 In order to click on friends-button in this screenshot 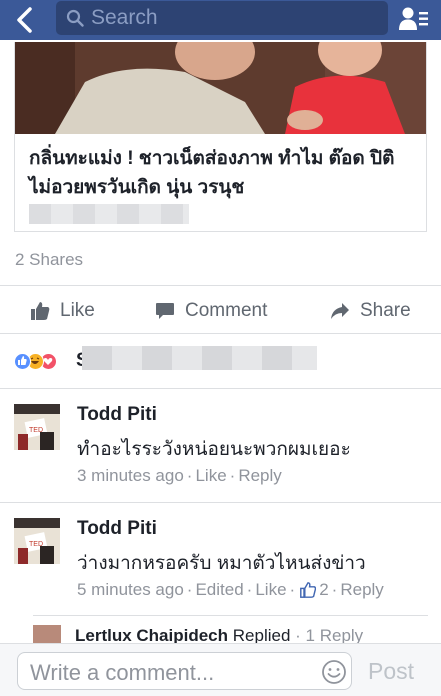, I will do `click(414, 19)`.